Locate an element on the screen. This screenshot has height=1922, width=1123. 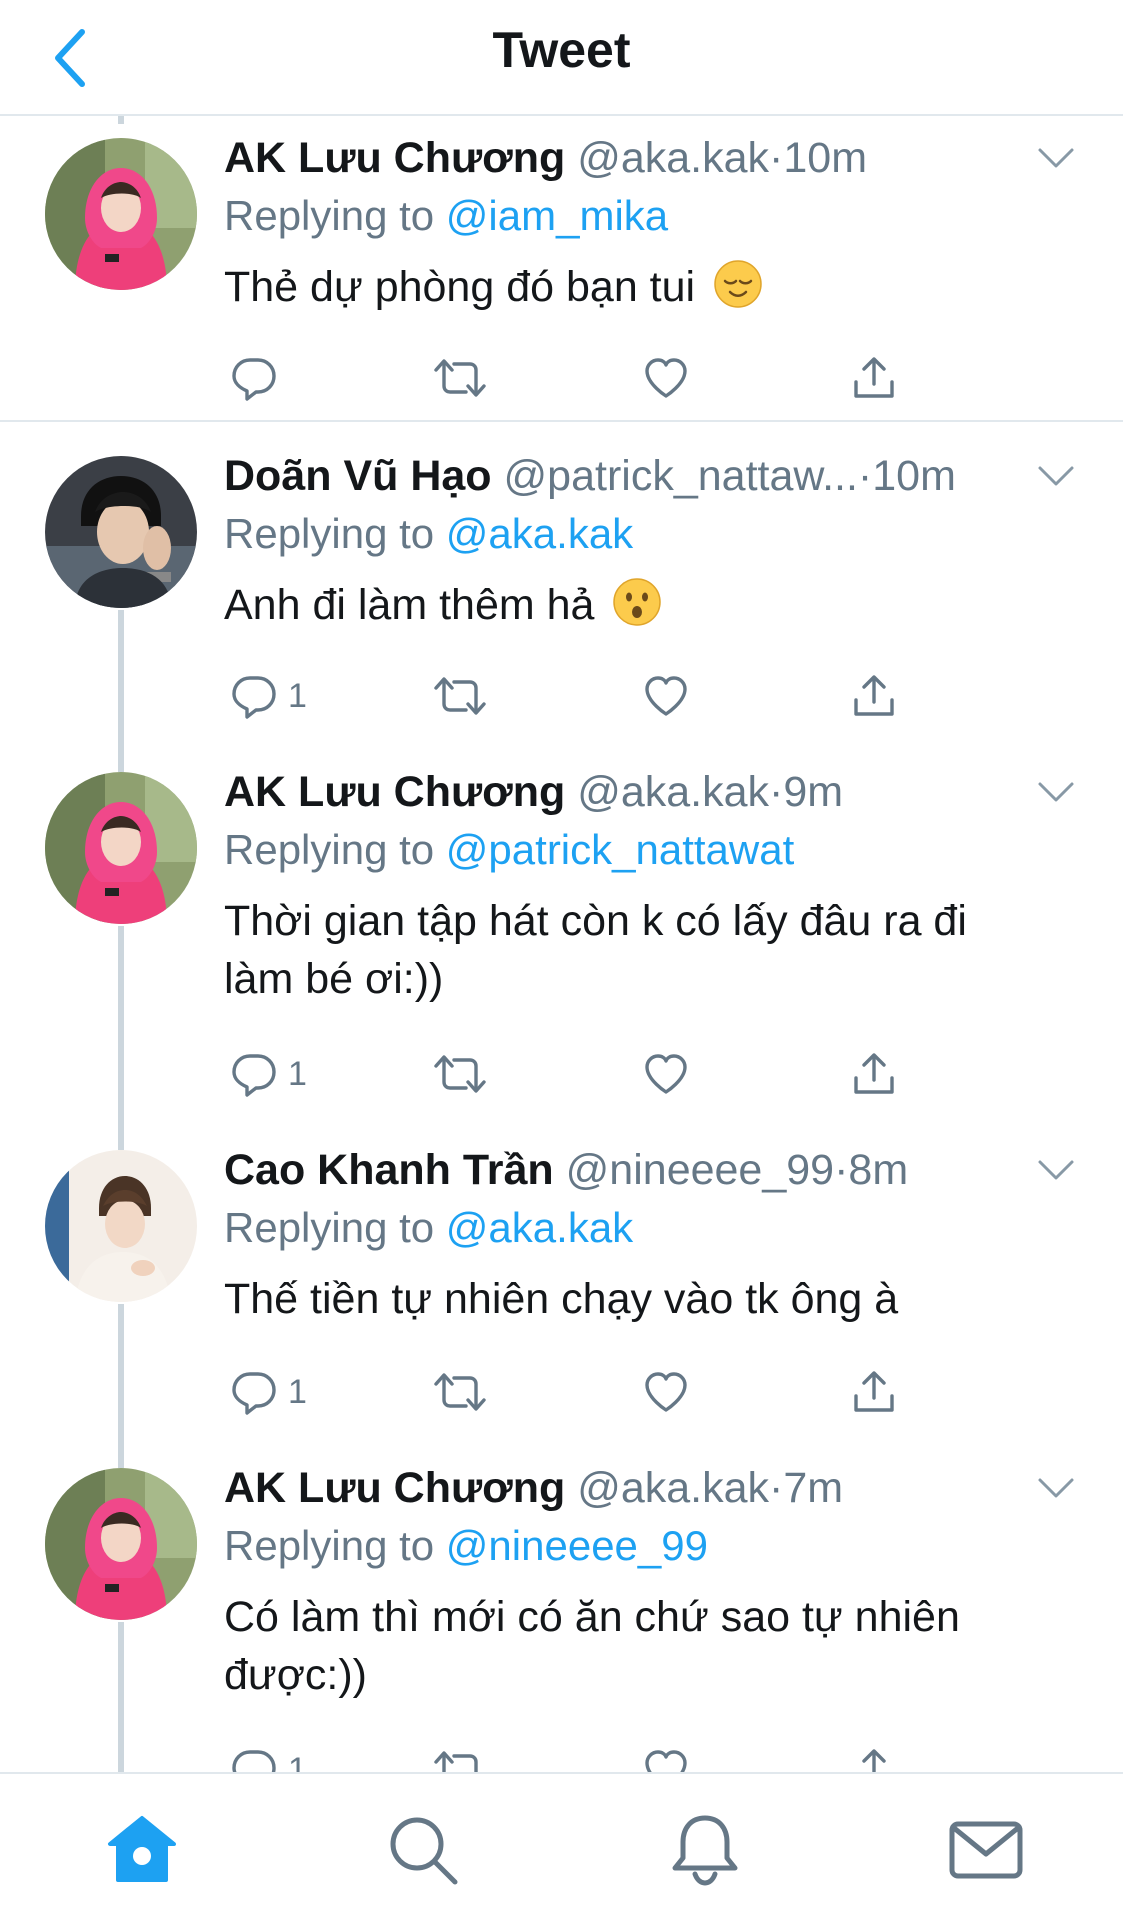
reply-button is located at coordinates (259, 378).